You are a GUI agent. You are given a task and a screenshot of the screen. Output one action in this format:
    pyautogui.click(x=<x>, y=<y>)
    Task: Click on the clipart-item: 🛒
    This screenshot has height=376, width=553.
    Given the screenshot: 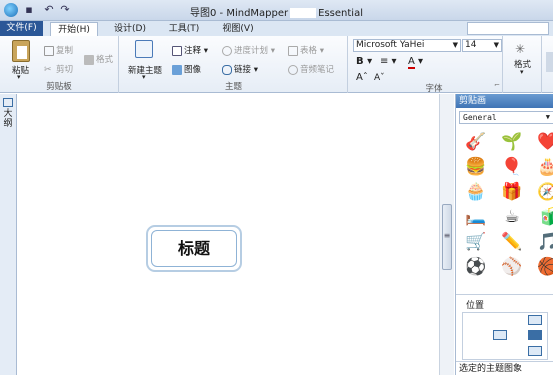 What is the action you would take?
    pyautogui.click(x=476, y=242)
    